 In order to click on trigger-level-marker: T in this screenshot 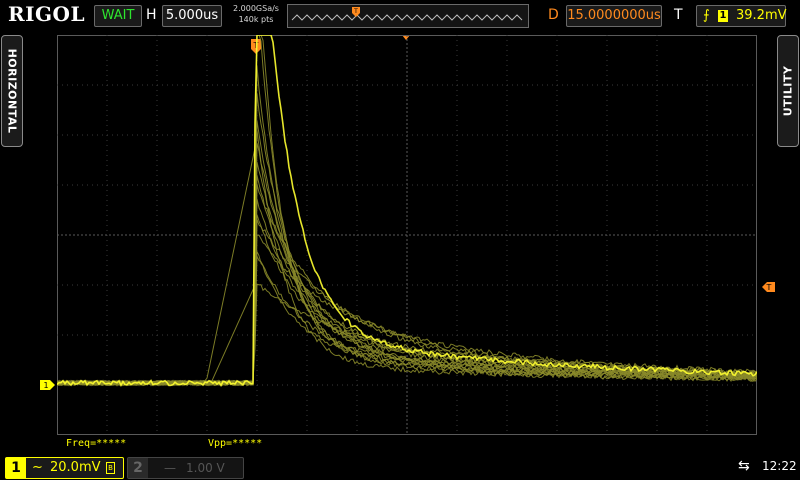, I will do `click(768, 287)`.